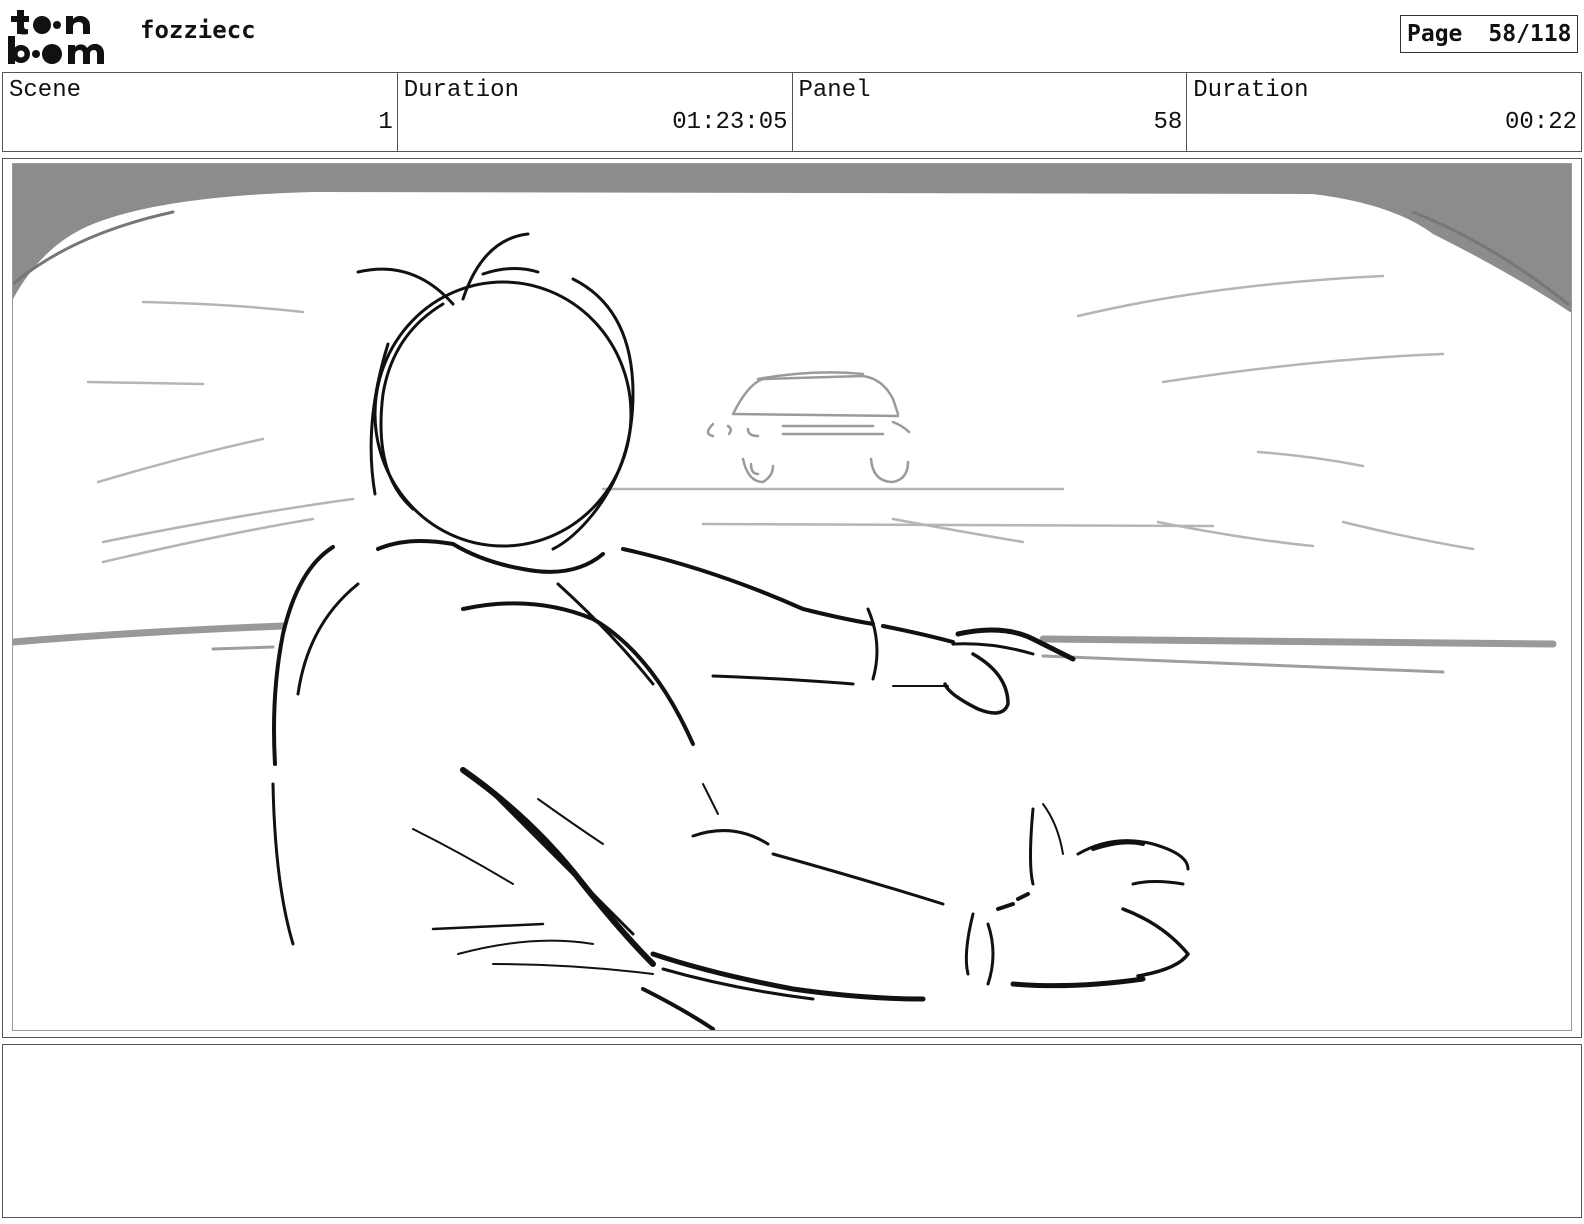 The height and width of the screenshot is (1224, 1584). Describe the element at coordinates (1168, 122) in the screenshot. I see `panel-value: 58` at that location.